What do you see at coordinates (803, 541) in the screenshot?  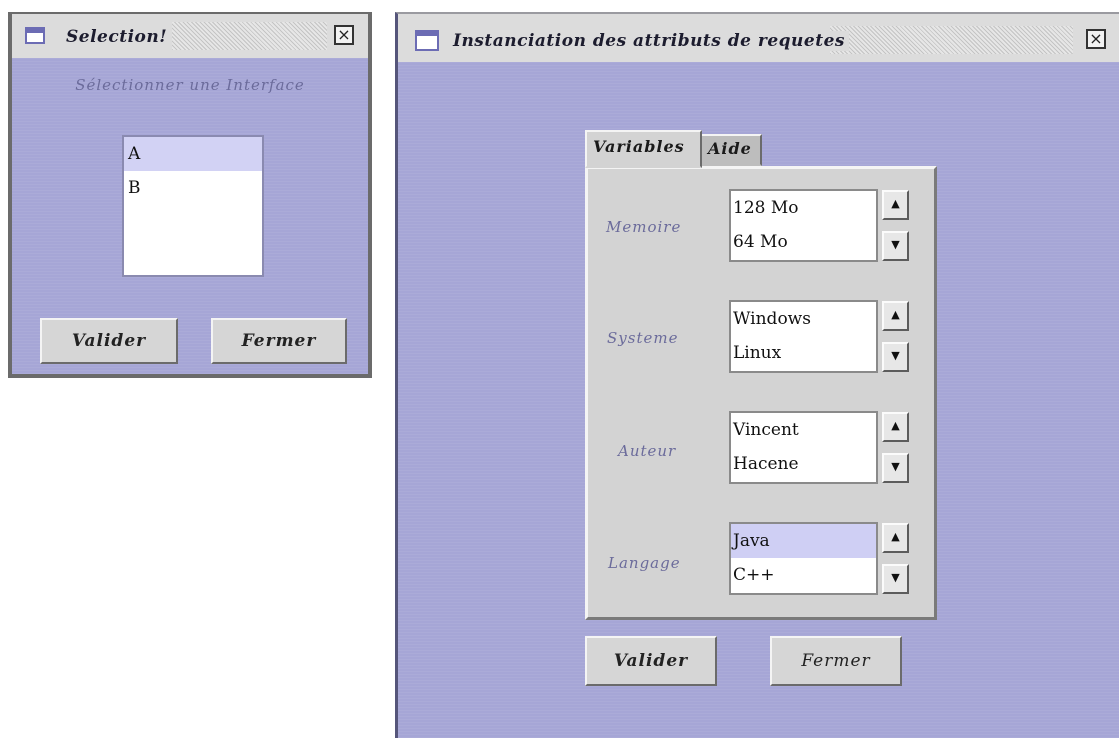 I see `langage-option-selected: Java` at bounding box center [803, 541].